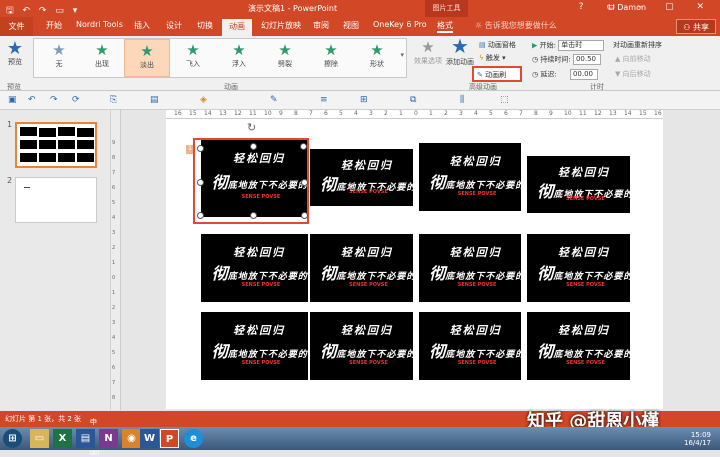 The image size is (720, 457). I want to click on anim-shape: ★ 形状, so click(377, 58).